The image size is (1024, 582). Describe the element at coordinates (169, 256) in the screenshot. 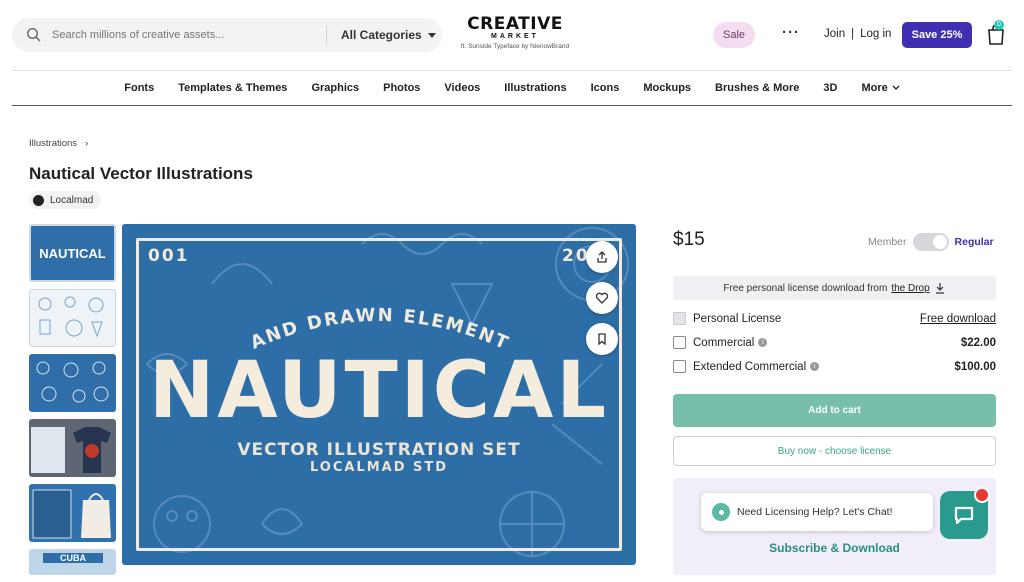

I see `hero-number-left: 001` at that location.